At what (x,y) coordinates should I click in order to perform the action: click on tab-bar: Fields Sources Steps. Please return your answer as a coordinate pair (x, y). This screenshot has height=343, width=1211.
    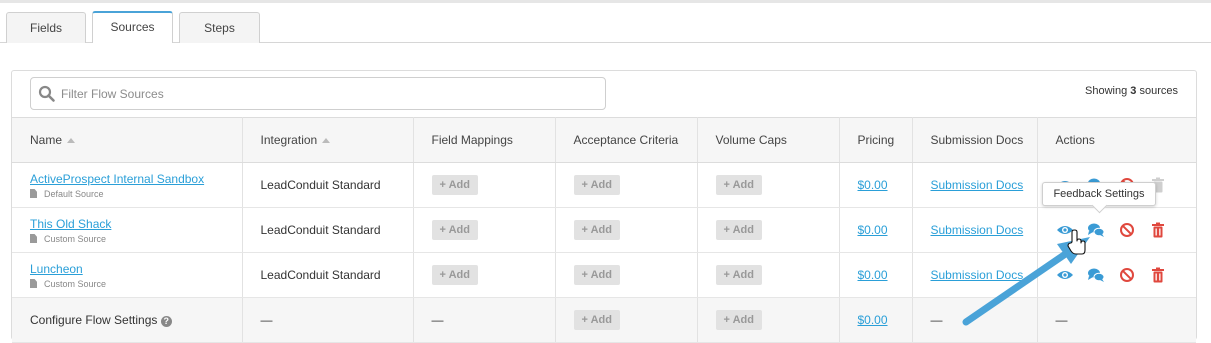
    Looking at the image, I should click on (605, 27).